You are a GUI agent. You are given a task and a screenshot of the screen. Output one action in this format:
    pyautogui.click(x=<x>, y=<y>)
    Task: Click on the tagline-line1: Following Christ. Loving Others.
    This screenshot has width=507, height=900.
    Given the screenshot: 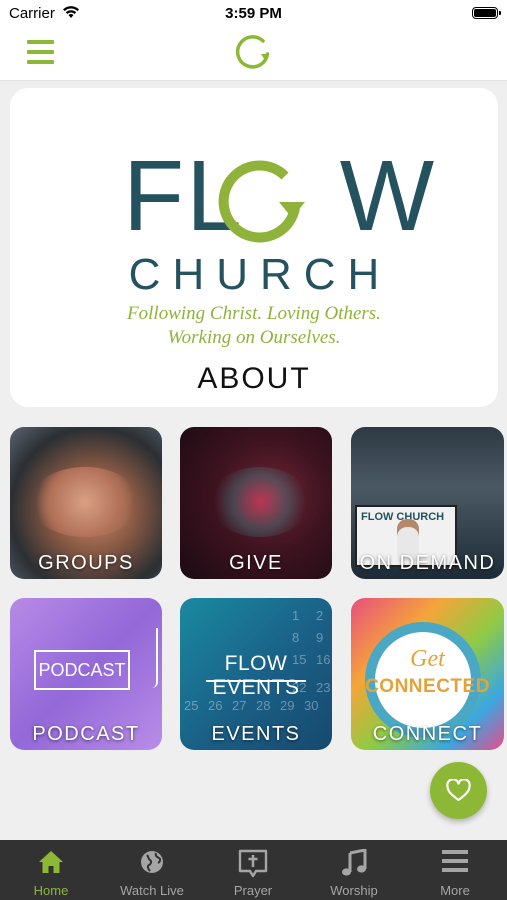 What is the action you would take?
    pyautogui.click(x=254, y=313)
    